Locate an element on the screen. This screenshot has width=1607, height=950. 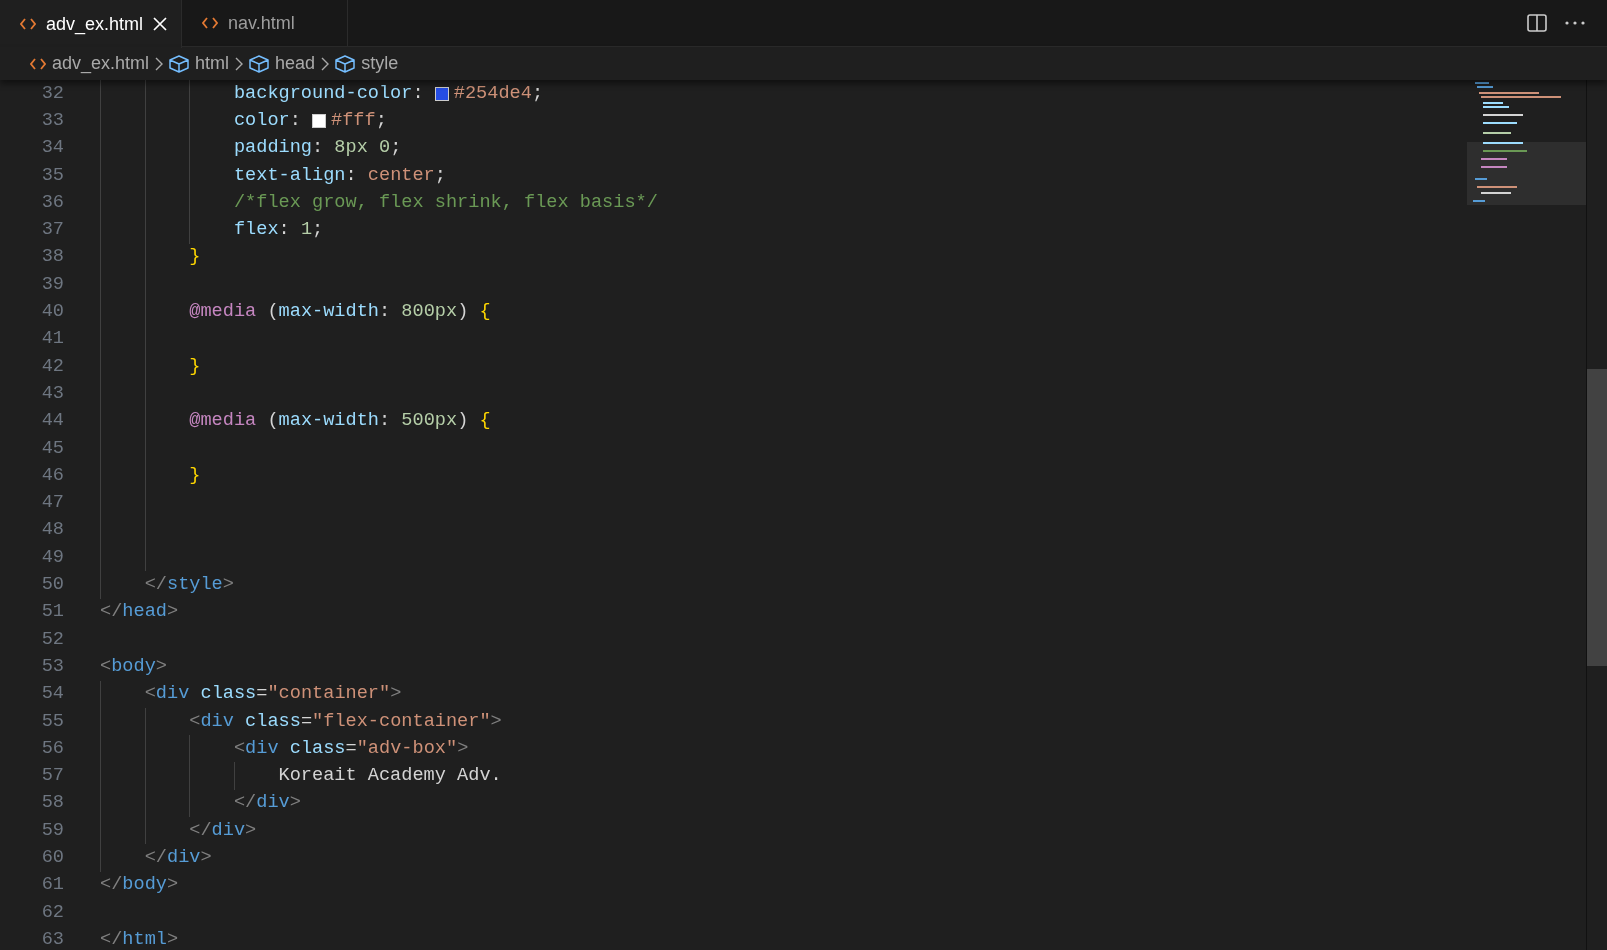
line-number: 61 is located at coordinates (52, 885).